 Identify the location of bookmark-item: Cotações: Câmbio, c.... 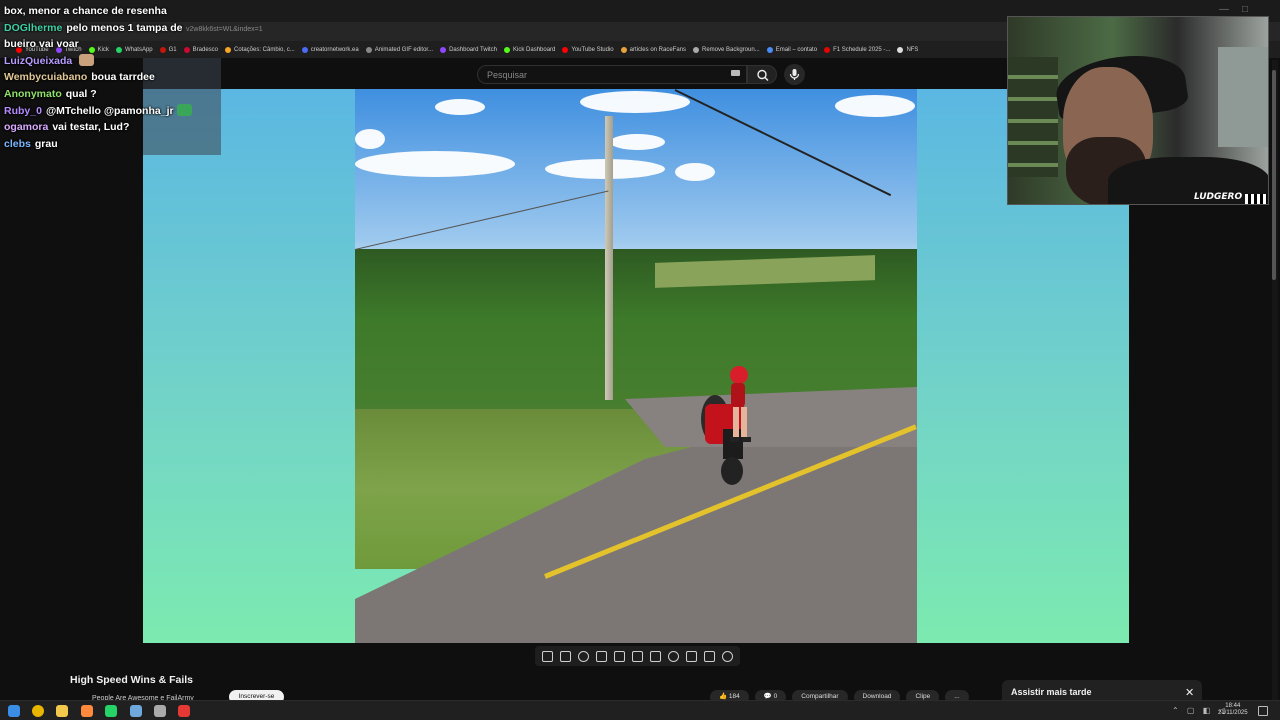
(260, 49).